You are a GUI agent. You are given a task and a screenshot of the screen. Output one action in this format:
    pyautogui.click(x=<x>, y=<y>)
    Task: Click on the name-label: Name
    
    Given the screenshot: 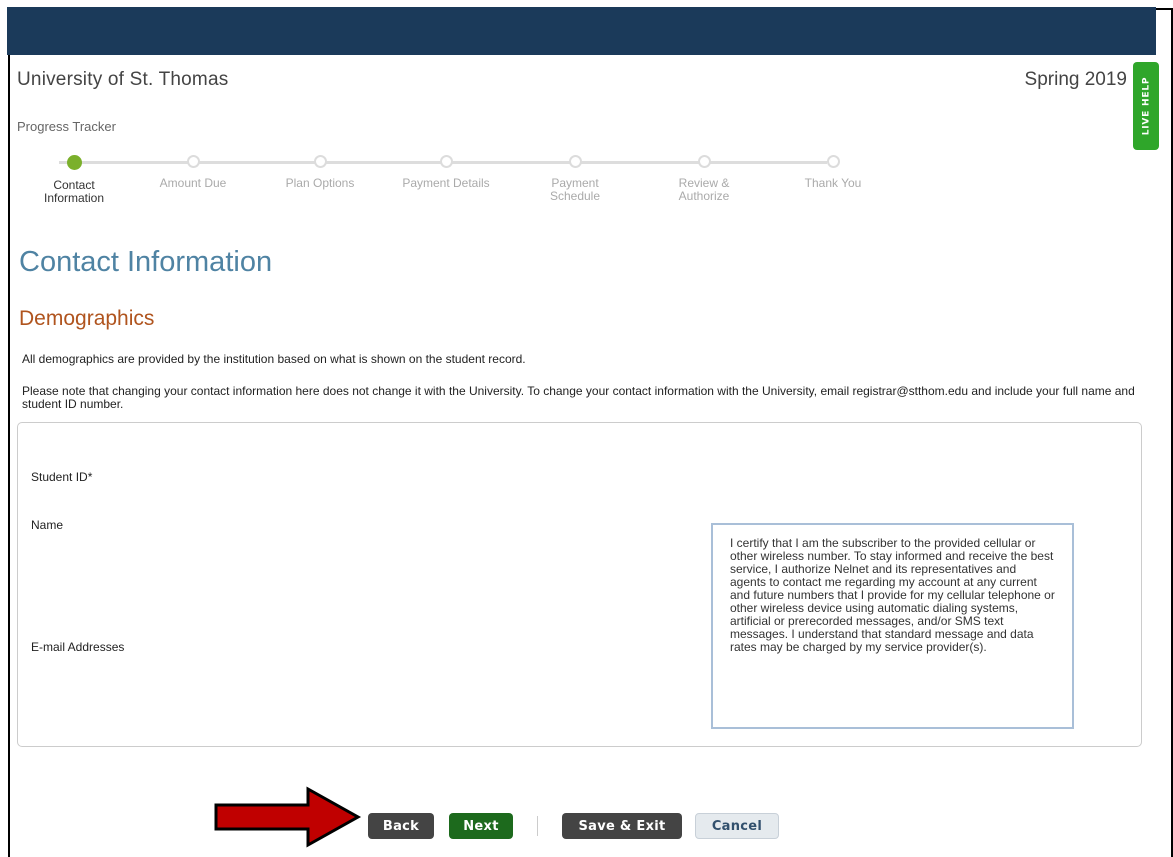 What is the action you would take?
    pyautogui.click(x=47, y=525)
    